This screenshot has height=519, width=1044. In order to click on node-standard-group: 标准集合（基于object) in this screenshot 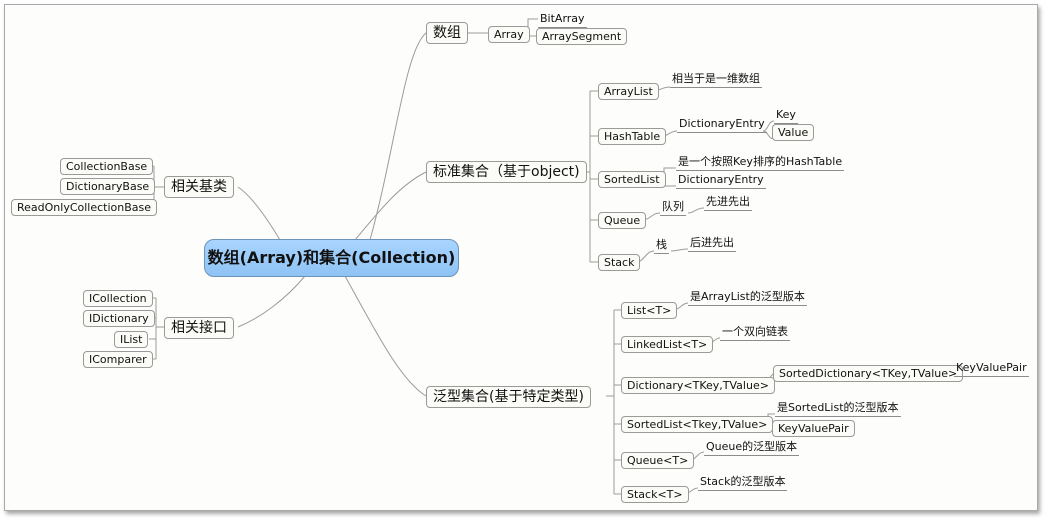, I will do `click(506, 172)`.